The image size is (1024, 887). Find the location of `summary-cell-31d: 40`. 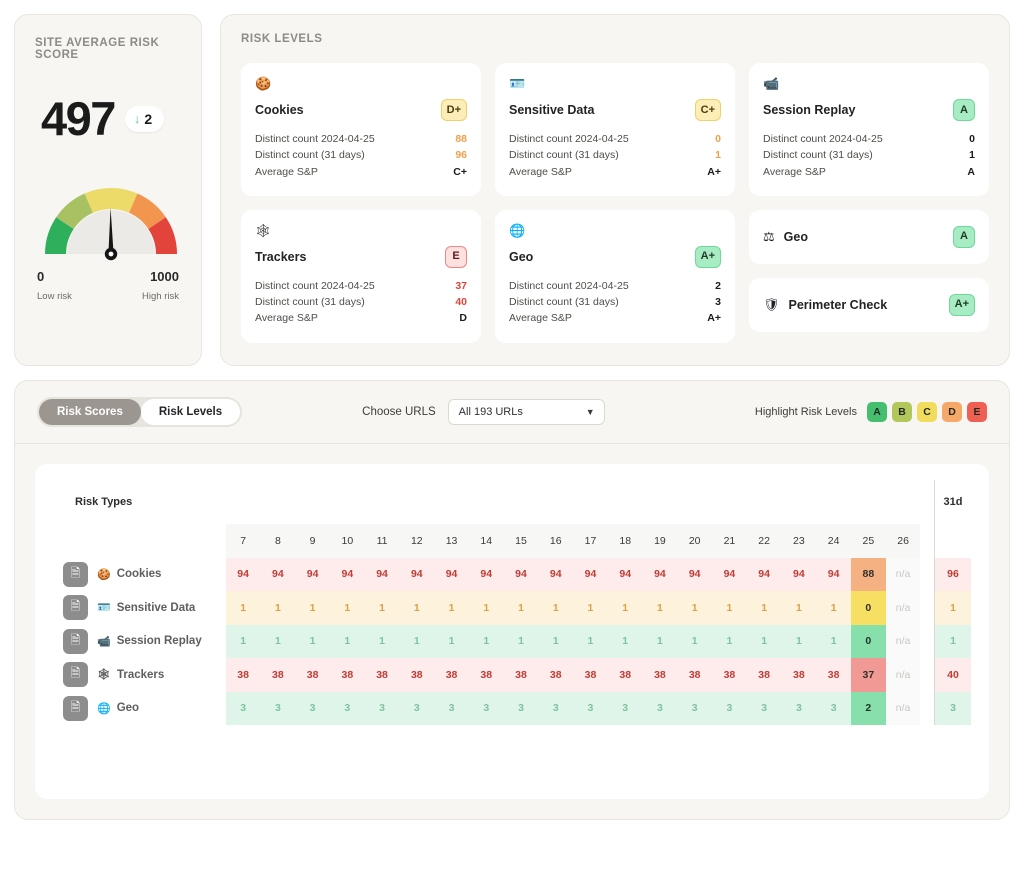

summary-cell-31d: 40 is located at coordinates (952, 675).